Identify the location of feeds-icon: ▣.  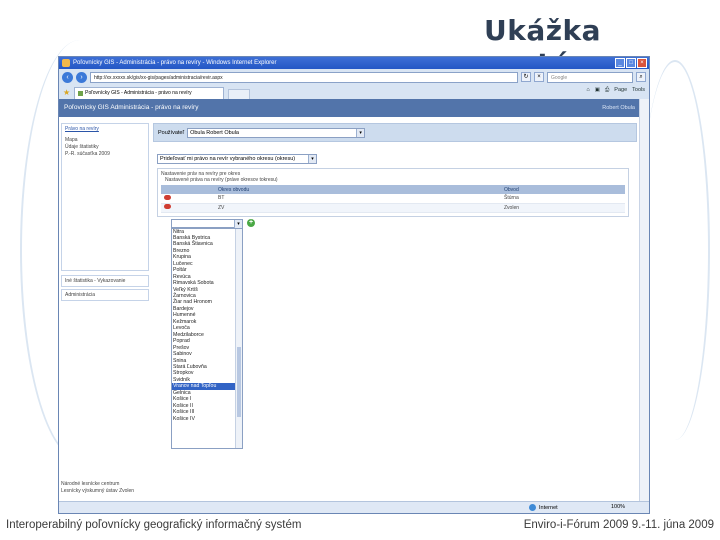
(597, 90).